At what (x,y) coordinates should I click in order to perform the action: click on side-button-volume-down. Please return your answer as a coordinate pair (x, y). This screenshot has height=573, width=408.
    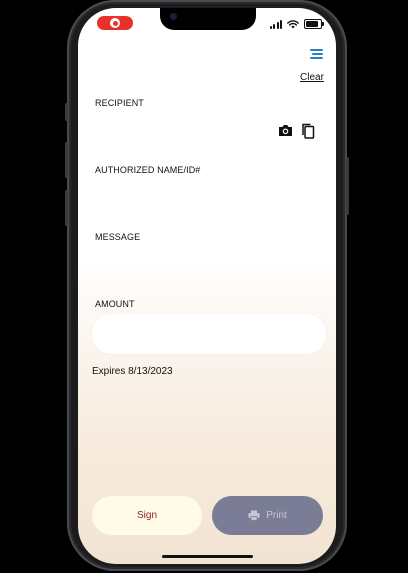
    Looking at the image, I should click on (66, 208).